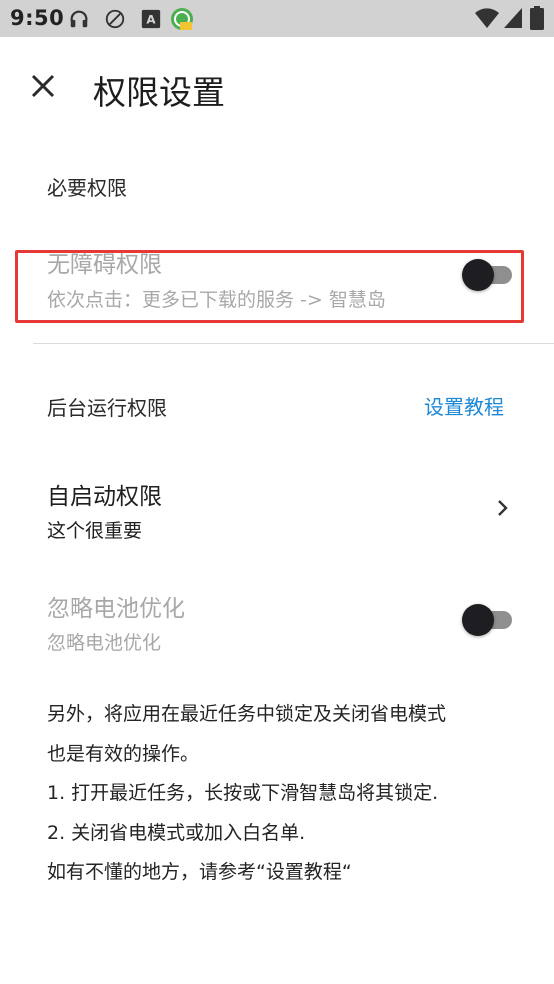  Describe the element at coordinates (243, 793) in the screenshot. I see `note-line: 1. 打开最近任务，长按或下滑智慧岛将其锁定.` at that location.